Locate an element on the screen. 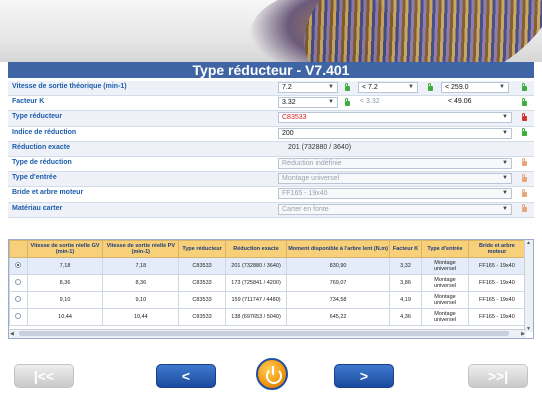  reduction-index-select: 200 ▼ is located at coordinates (395, 133).